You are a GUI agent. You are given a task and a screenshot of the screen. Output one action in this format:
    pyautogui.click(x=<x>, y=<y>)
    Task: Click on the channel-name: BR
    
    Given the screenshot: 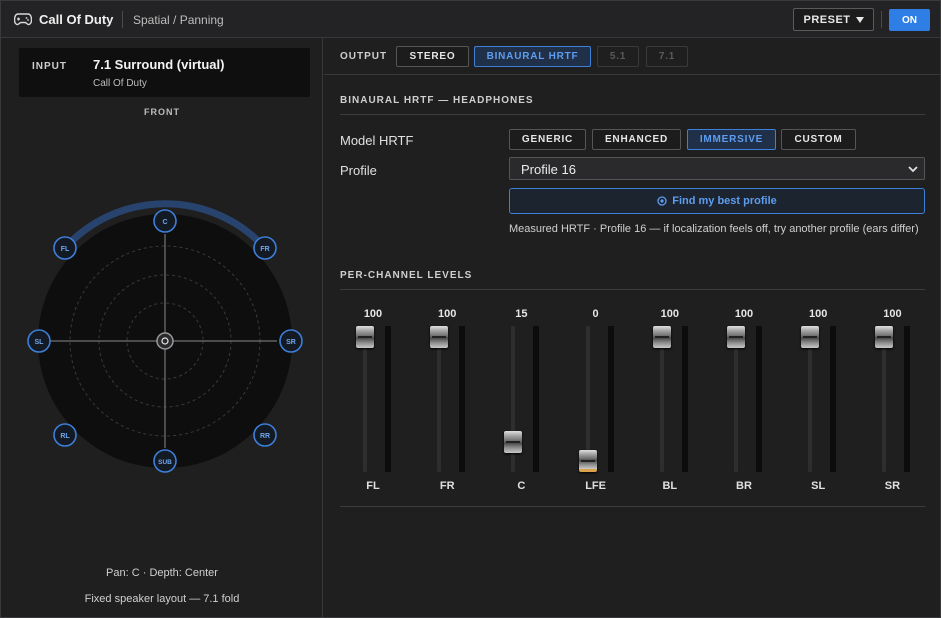 What is the action you would take?
    pyautogui.click(x=744, y=486)
    